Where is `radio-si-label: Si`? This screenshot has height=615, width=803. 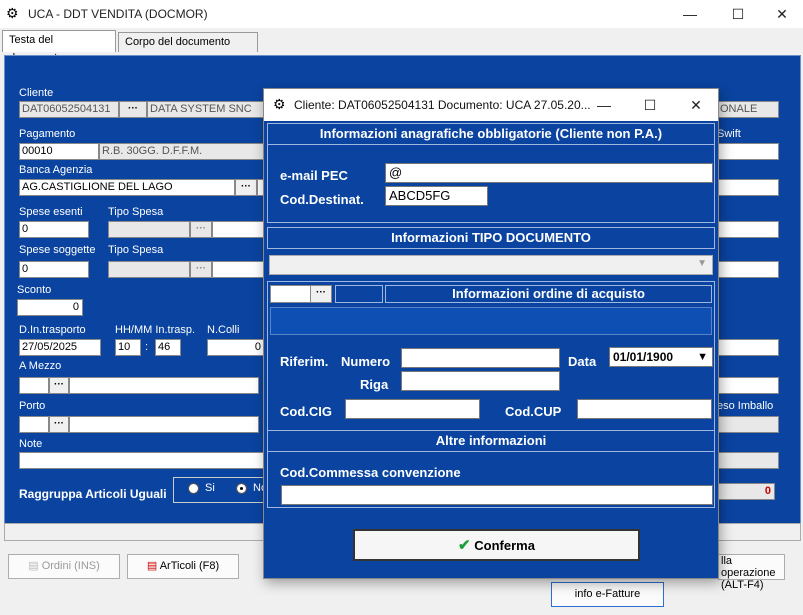 radio-si-label: Si is located at coordinates (210, 488).